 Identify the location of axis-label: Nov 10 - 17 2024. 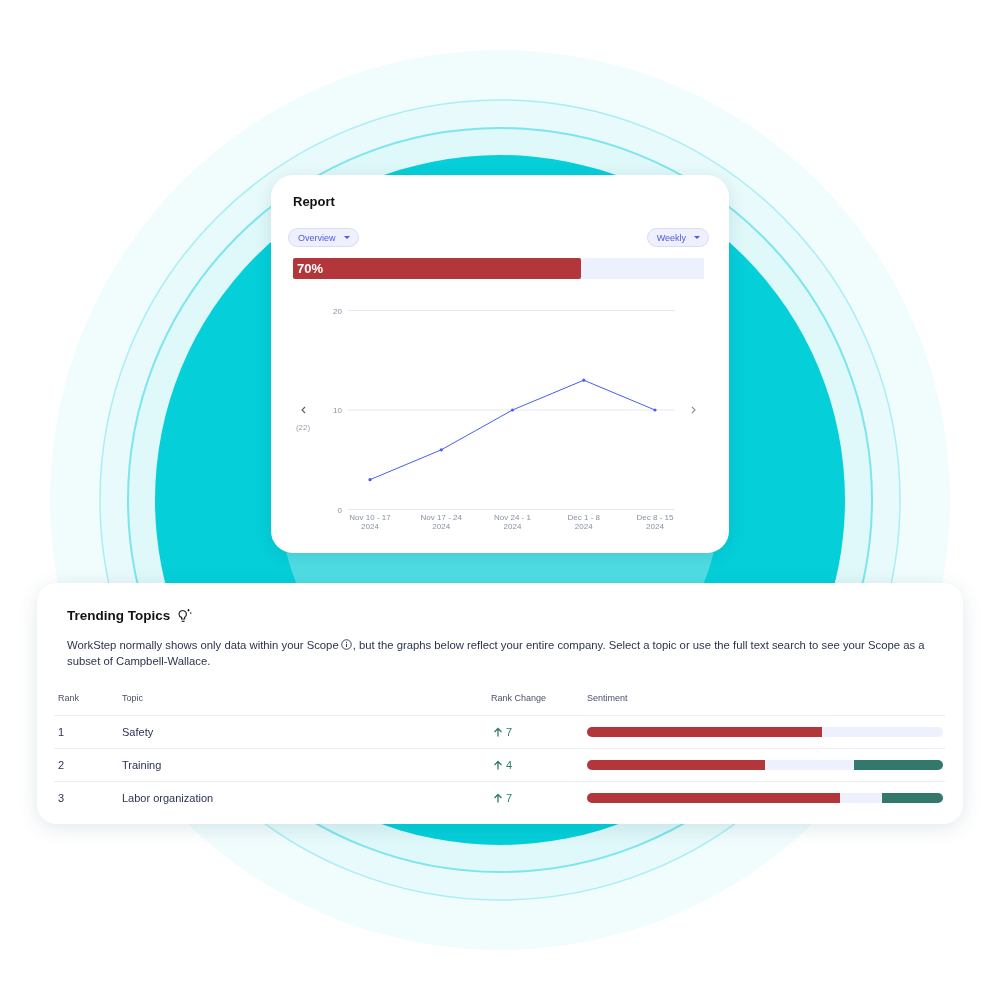
(370, 522).